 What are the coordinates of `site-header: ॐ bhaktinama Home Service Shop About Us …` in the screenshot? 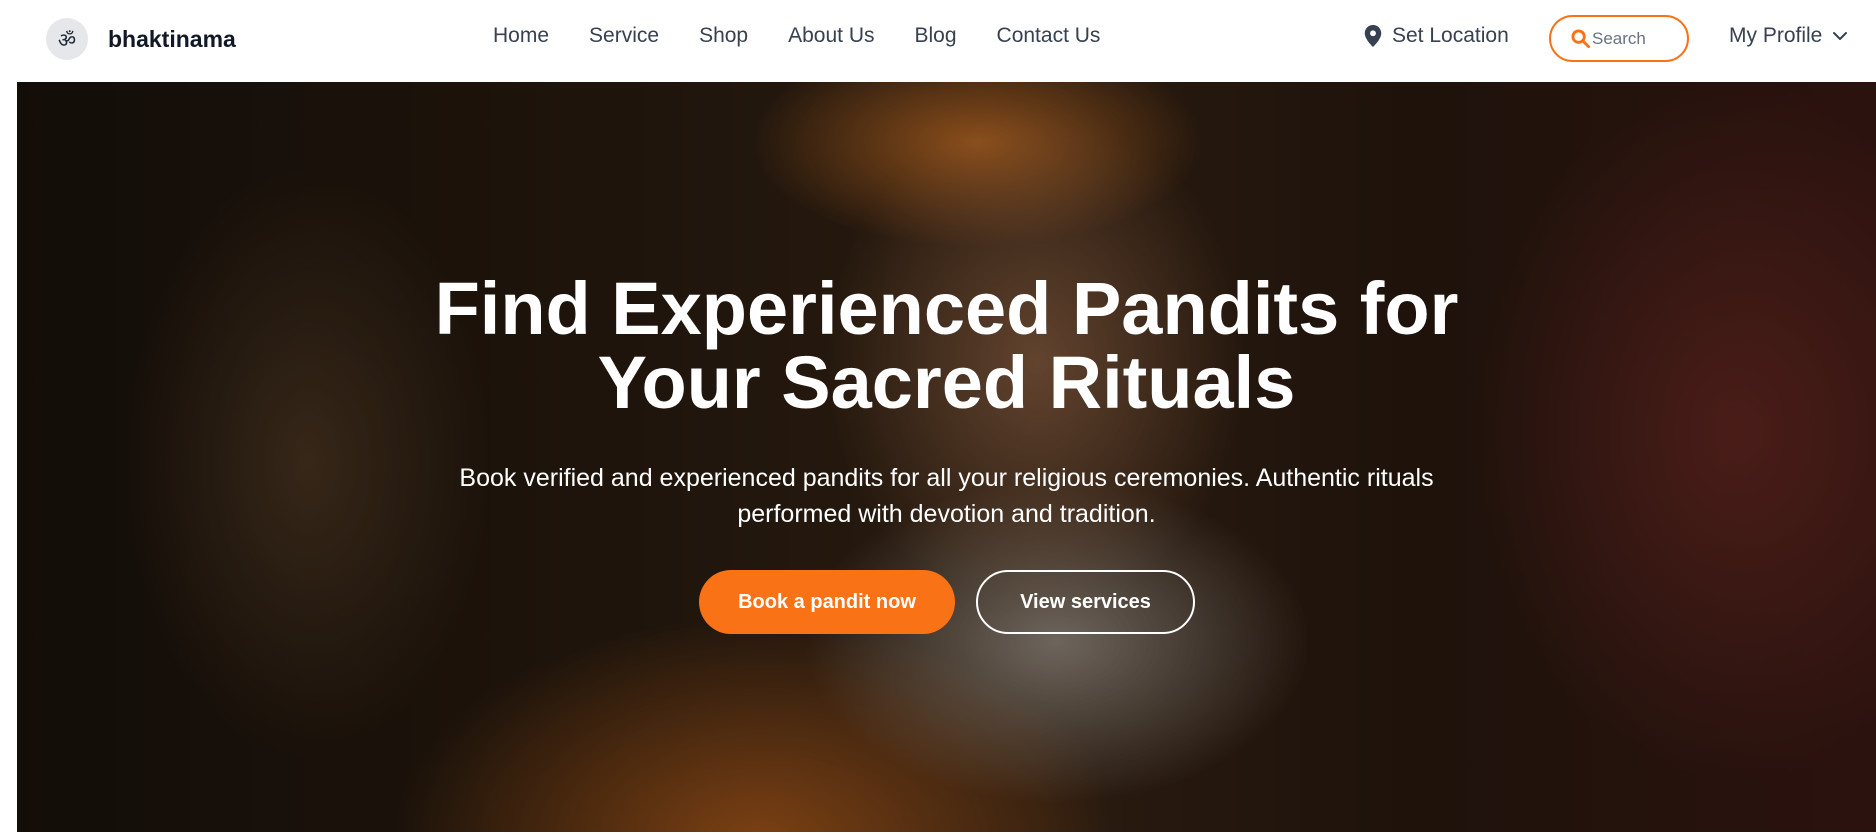 It's located at (938, 41).